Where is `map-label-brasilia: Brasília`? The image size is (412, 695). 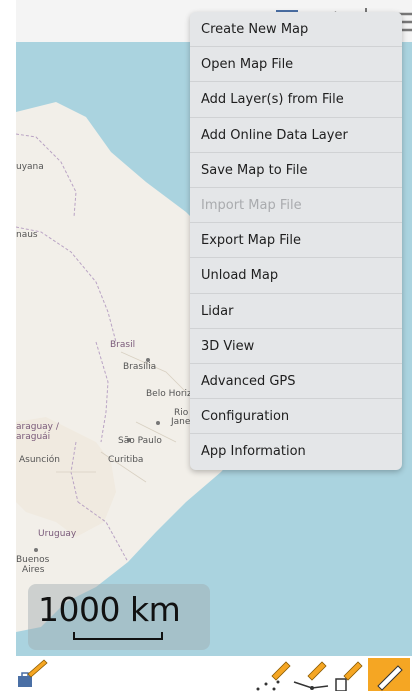 map-label-brasilia: Brasília is located at coordinates (140, 367).